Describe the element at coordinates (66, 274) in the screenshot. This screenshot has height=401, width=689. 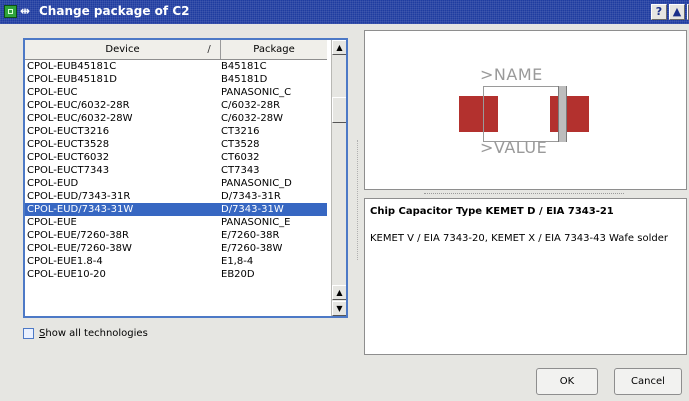
I see `device-cell: CPOL-EUE10-20` at that location.